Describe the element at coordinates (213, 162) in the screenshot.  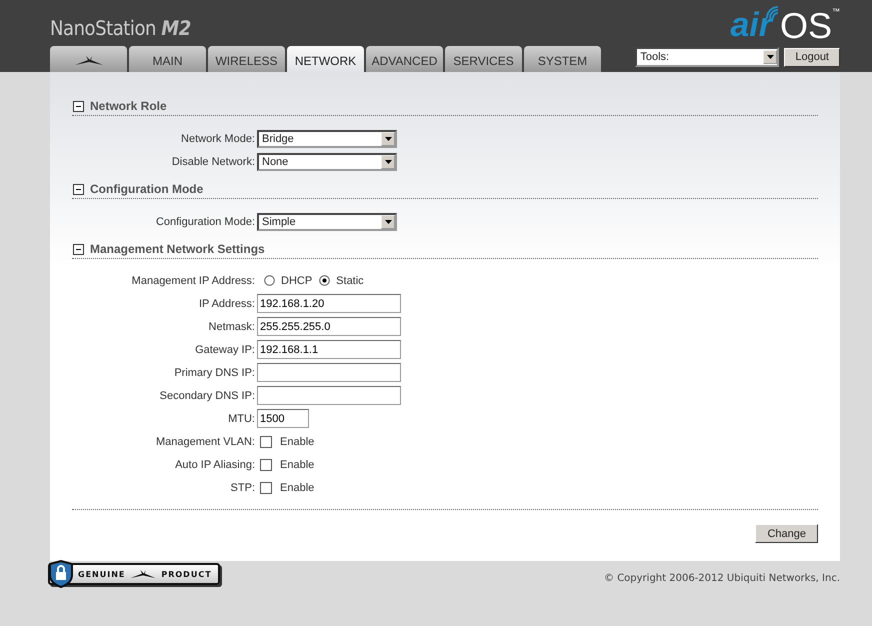
I see `field-label: Disable Network:` at that location.